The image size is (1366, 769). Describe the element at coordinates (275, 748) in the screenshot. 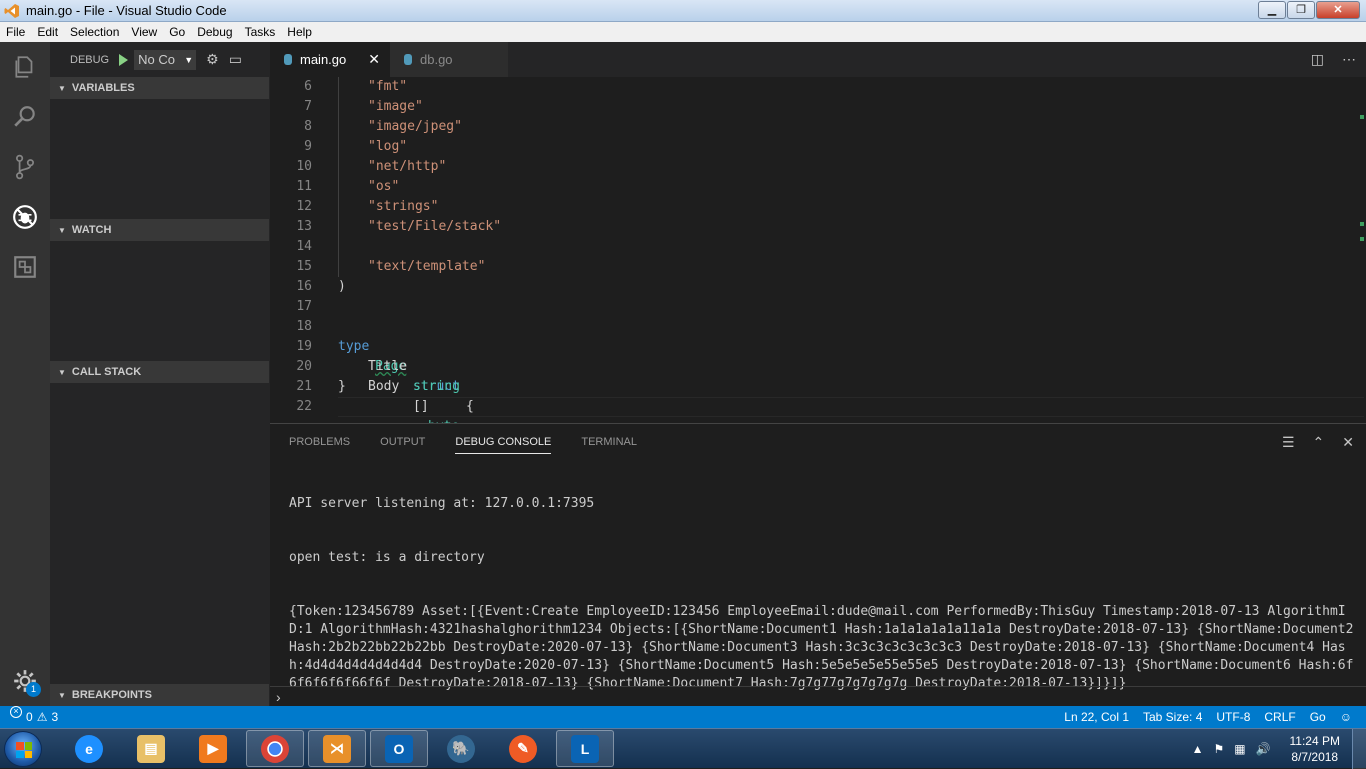

I see `chrome-icon` at that location.